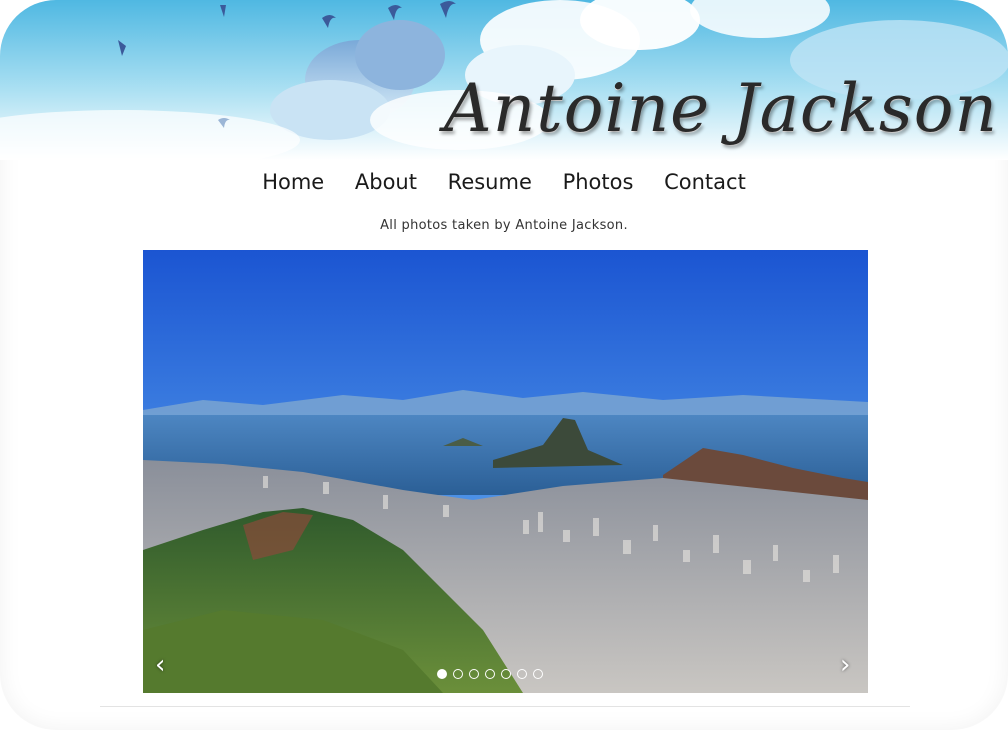 The height and width of the screenshot is (730, 1008). What do you see at coordinates (504, 225) in the screenshot?
I see `photo-caption: All photos taken by Antoine Jackson.` at bounding box center [504, 225].